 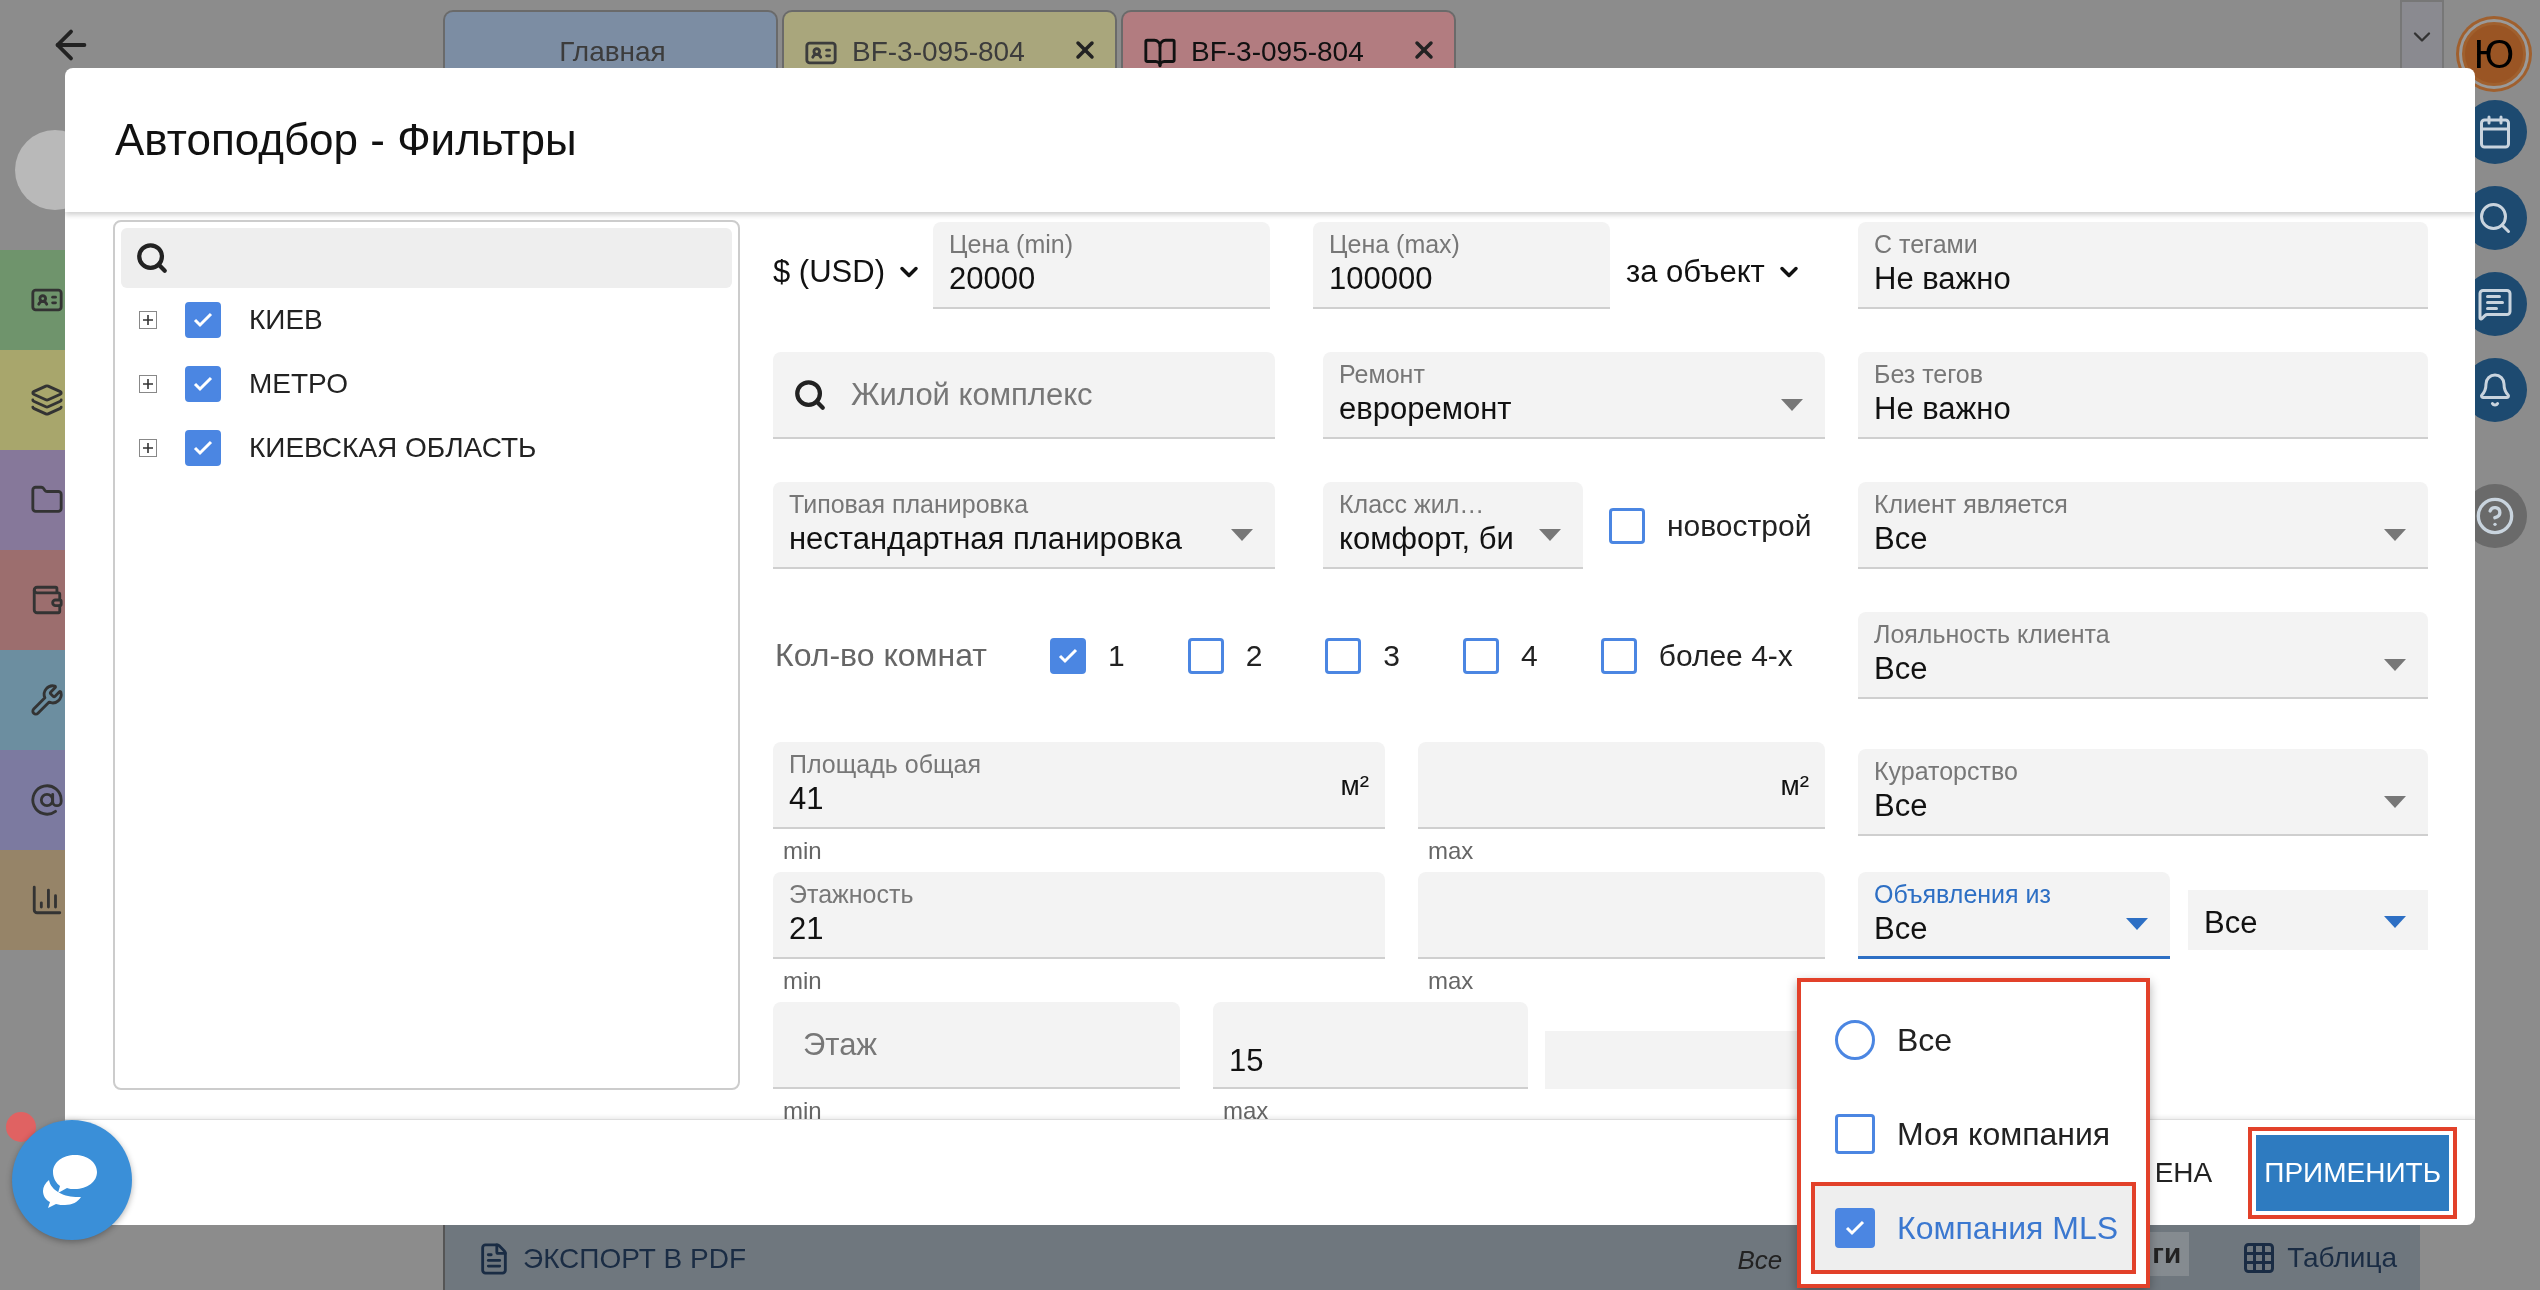 I want to click on select-field: Клиент является Все, so click(x=2143, y=525).